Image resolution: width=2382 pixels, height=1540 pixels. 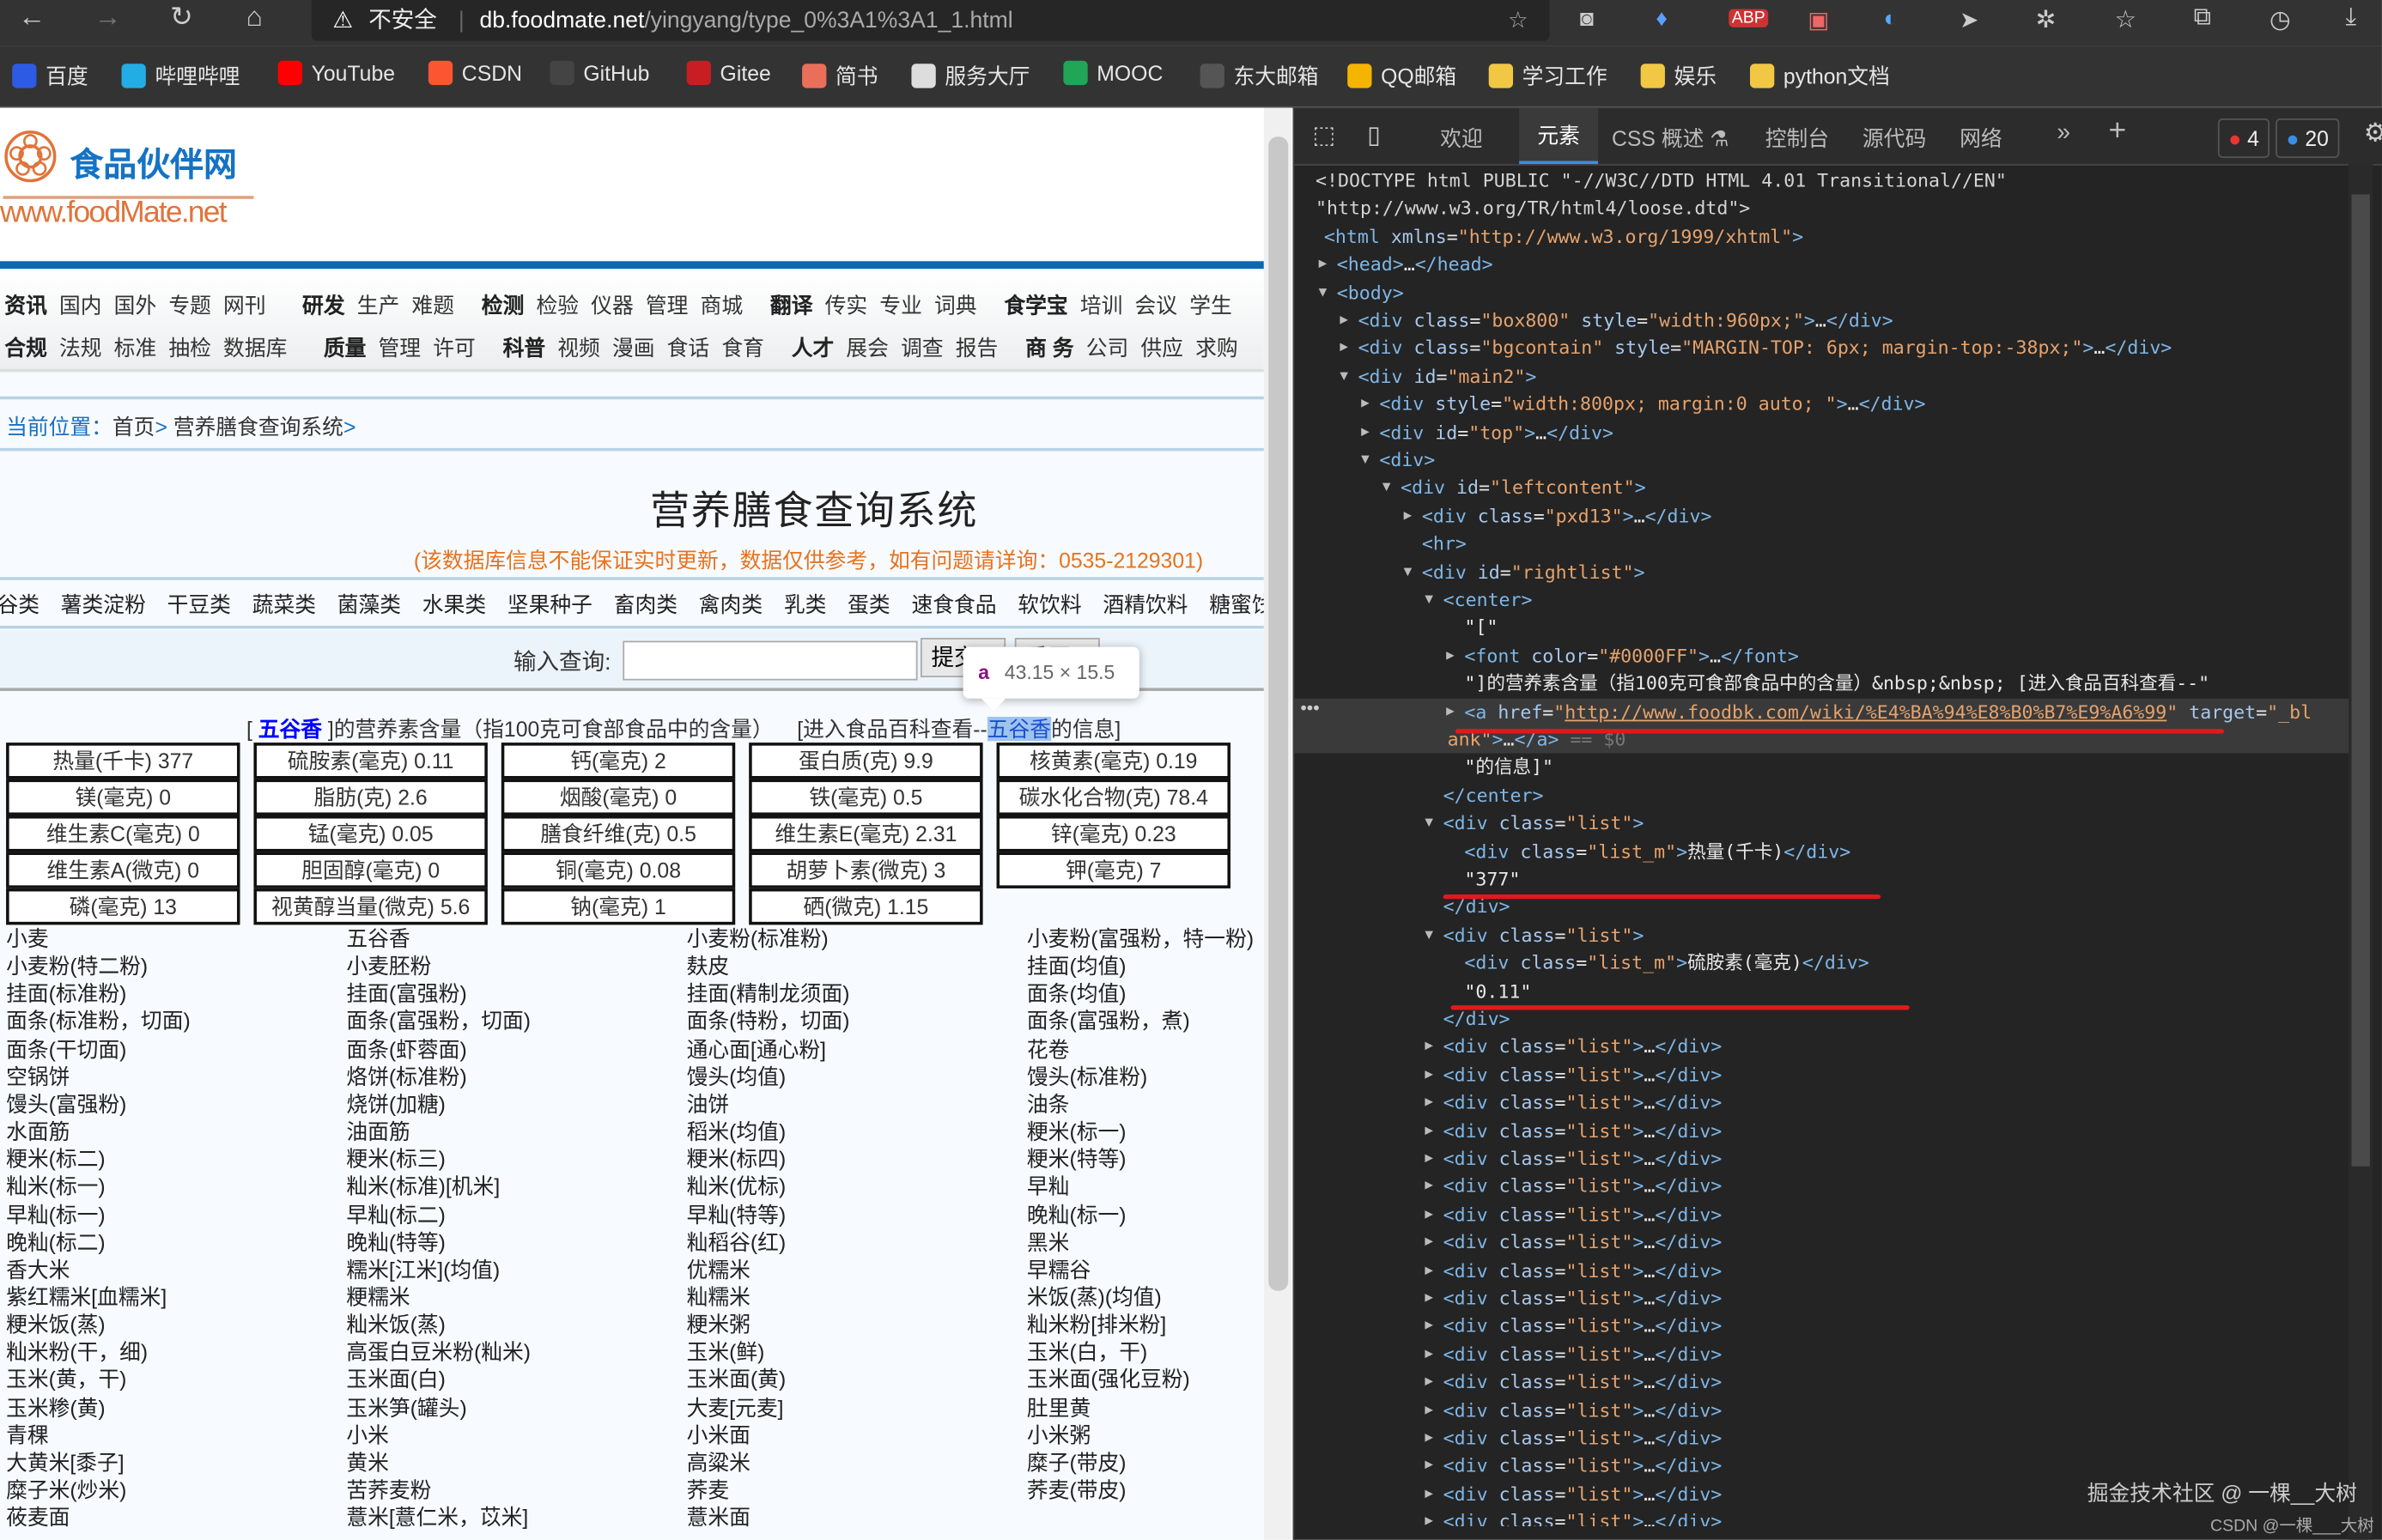 What do you see at coordinates (56, 1158) in the screenshot?
I see `food-link: 粳米(标二)` at bounding box center [56, 1158].